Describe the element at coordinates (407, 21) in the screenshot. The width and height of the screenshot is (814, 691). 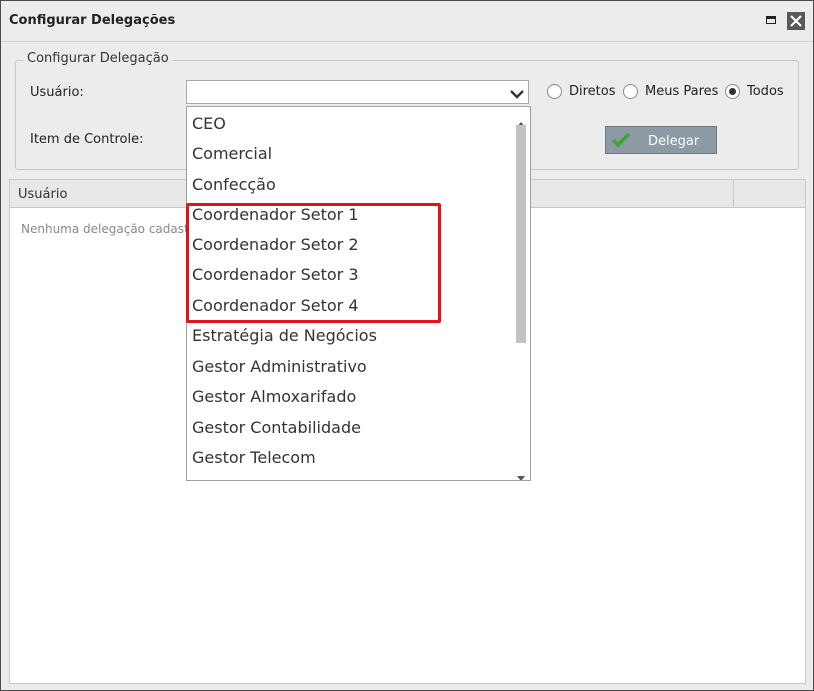
I see `title-bar: Configurar Delegações` at that location.